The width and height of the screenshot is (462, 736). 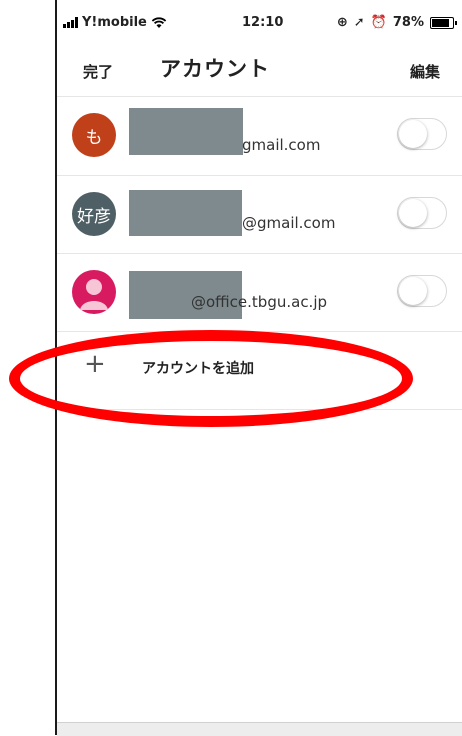 What do you see at coordinates (289, 223) in the screenshot?
I see `account-email: @gmail.com` at bounding box center [289, 223].